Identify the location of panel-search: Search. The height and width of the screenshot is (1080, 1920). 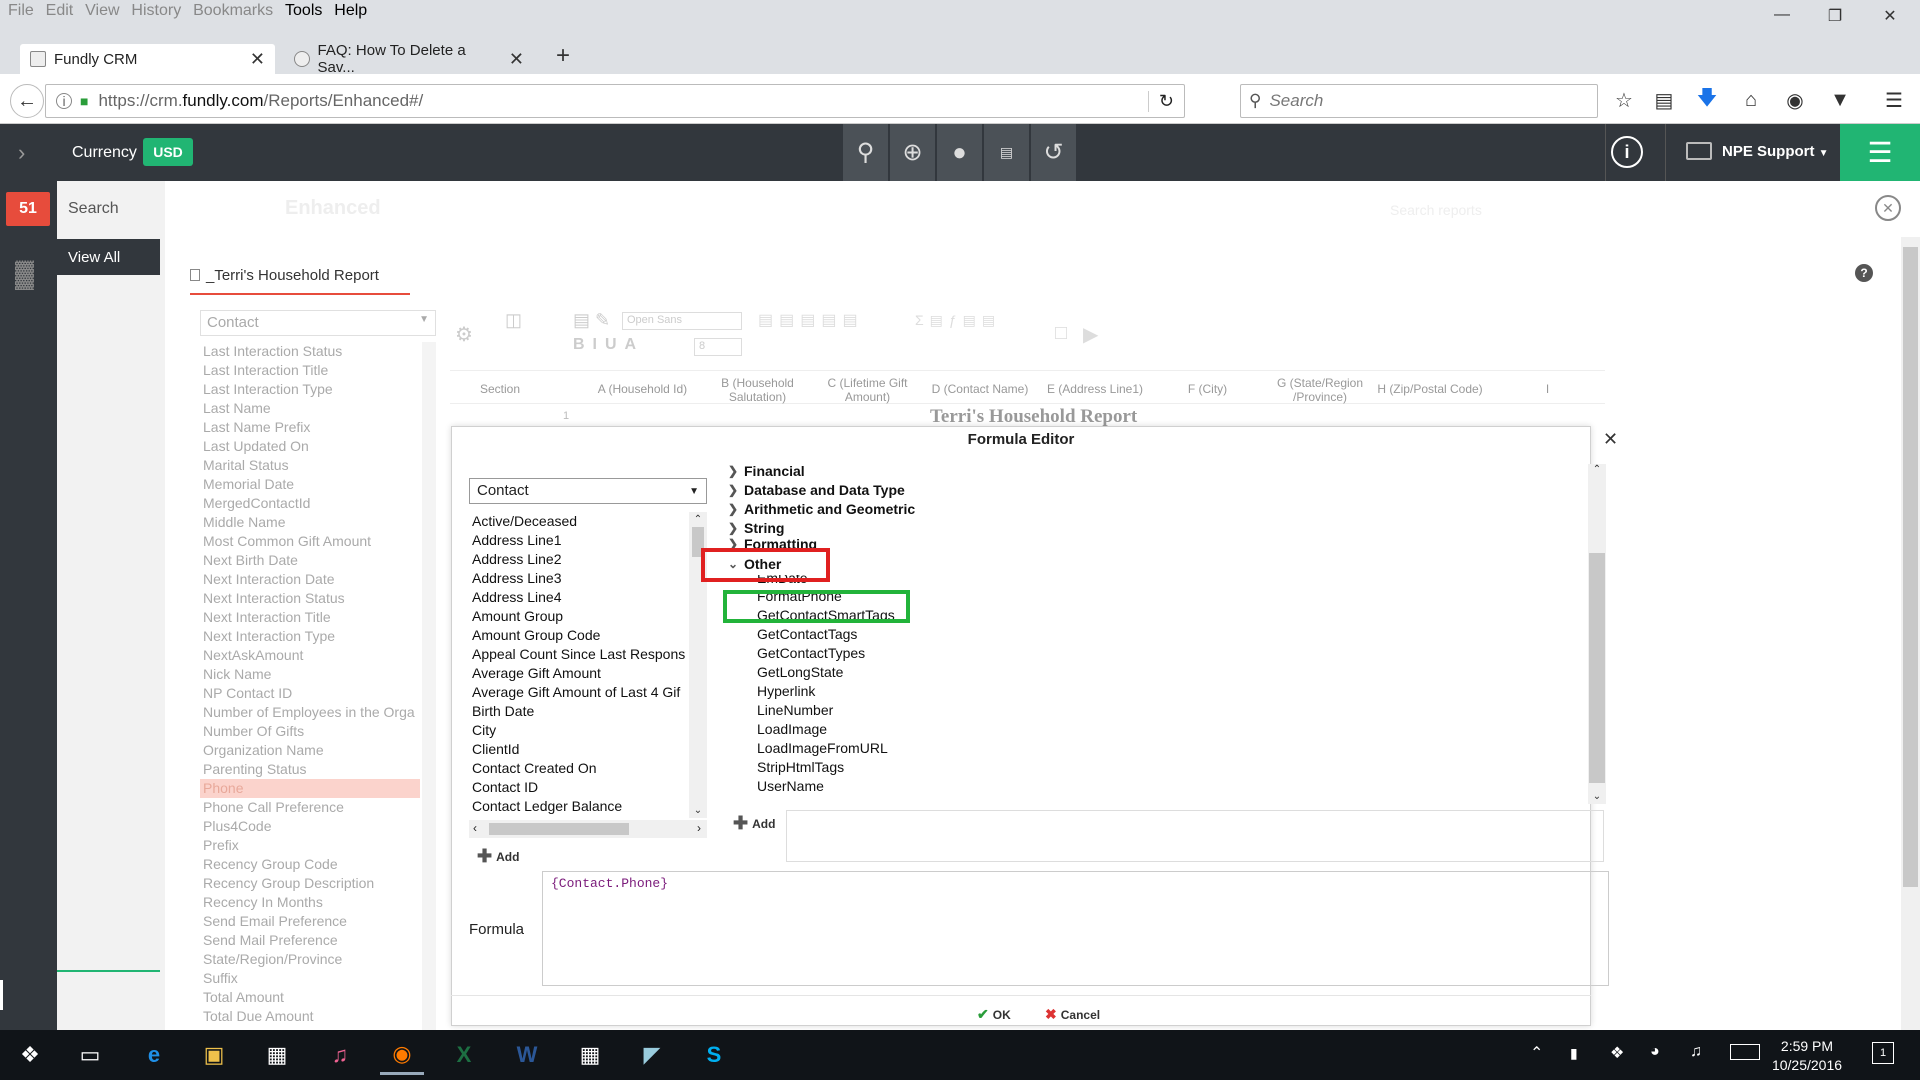
(93, 209).